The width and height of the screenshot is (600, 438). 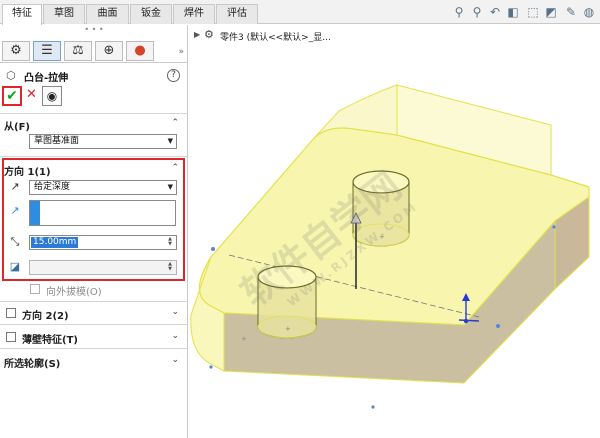 I want to click on crosshair-icon: ⊕, so click(x=109, y=50).